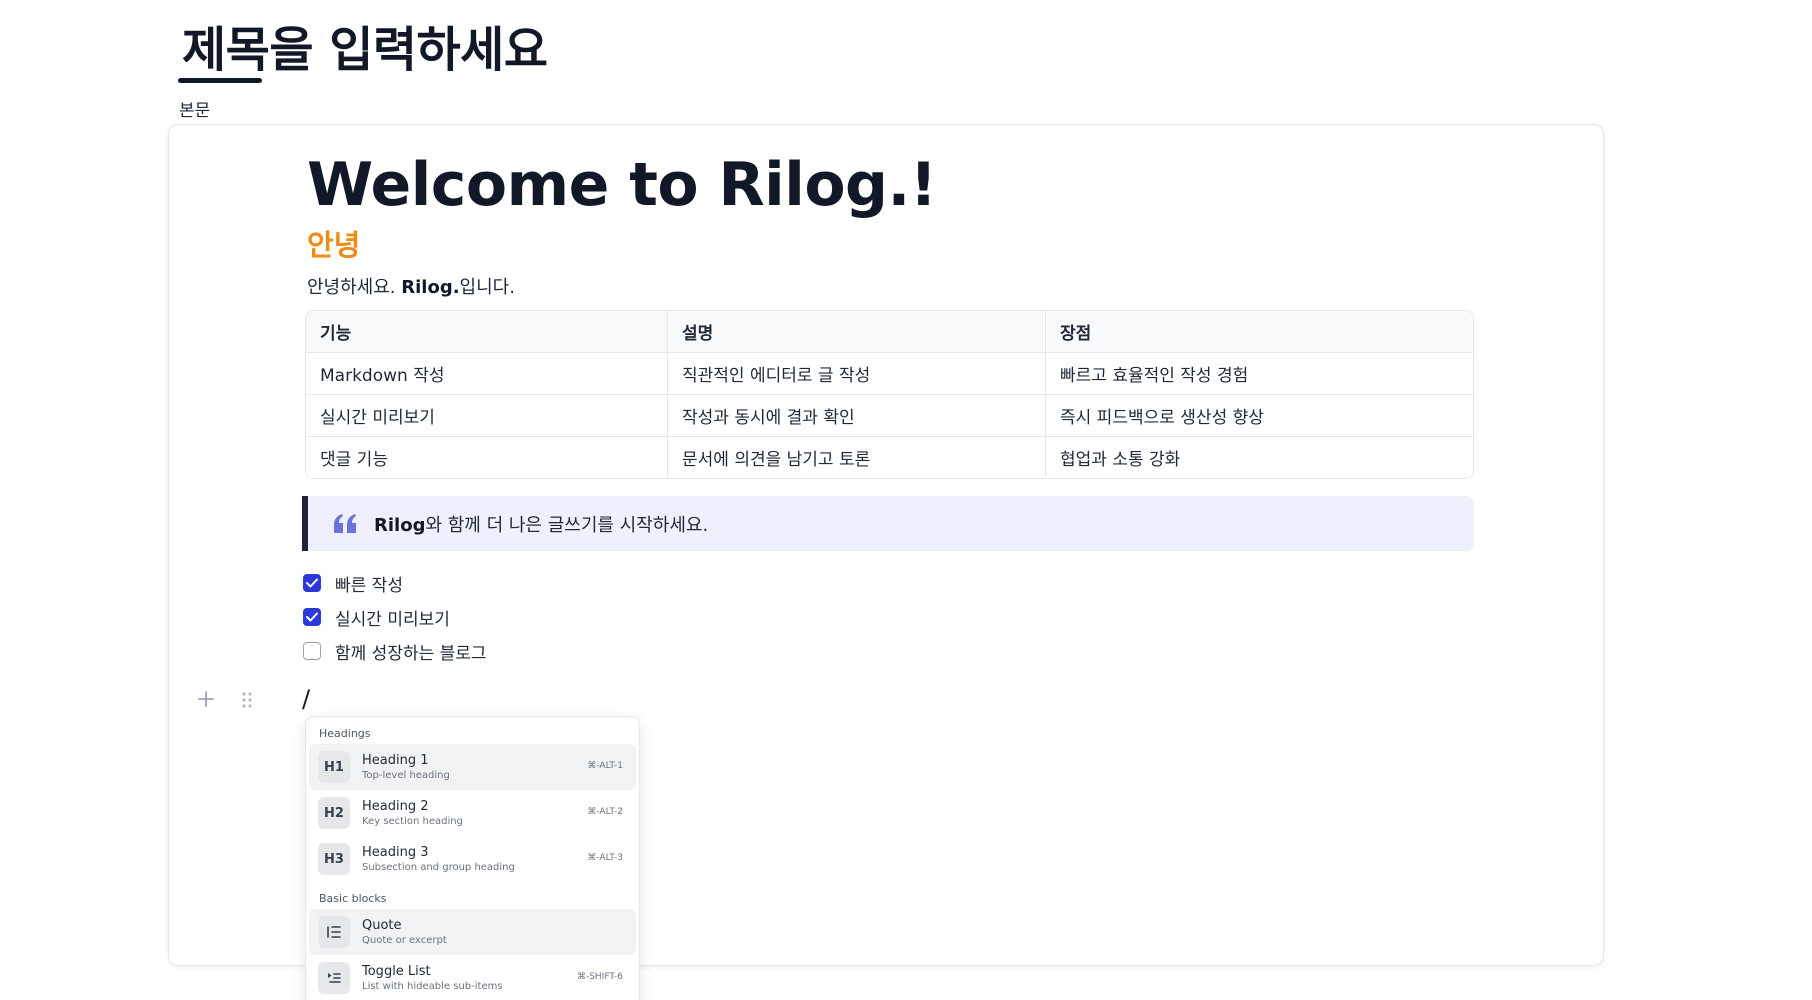 The width and height of the screenshot is (1812, 1000). I want to click on doc-paragraph: 안녕하세요. Rilog.입니다., so click(411, 286).